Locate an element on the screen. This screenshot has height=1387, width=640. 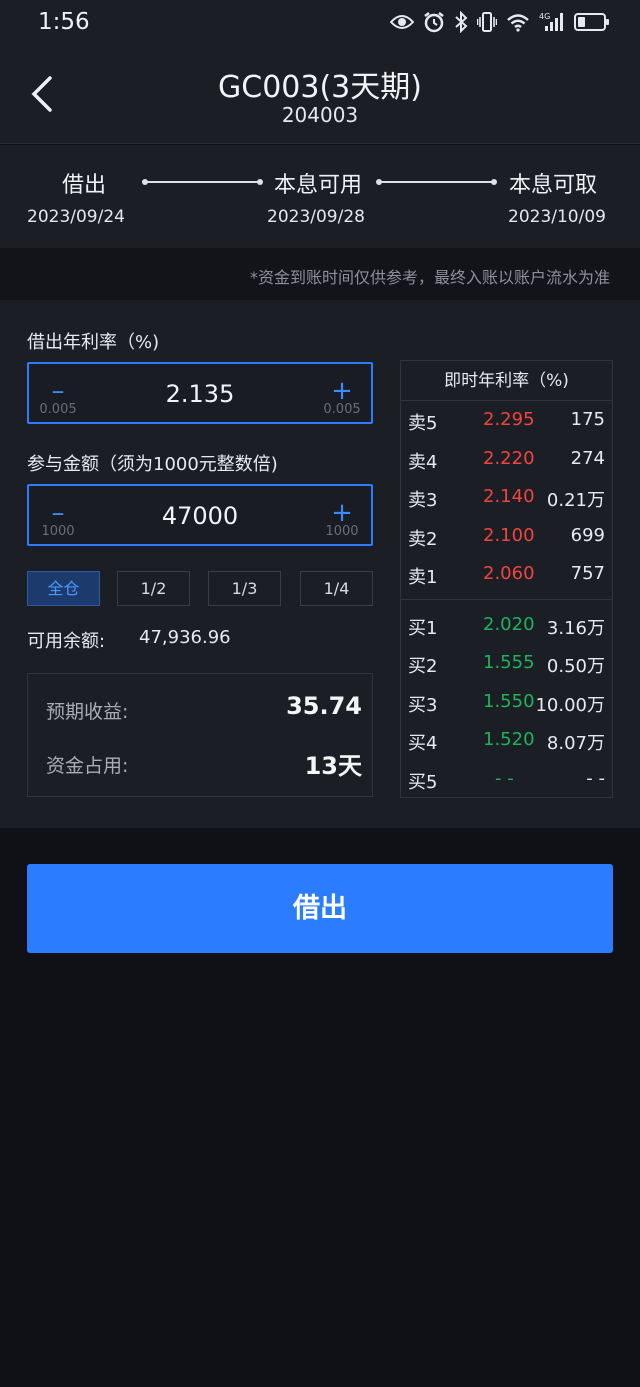
order-side: 卖2 is located at coordinates (423, 539).